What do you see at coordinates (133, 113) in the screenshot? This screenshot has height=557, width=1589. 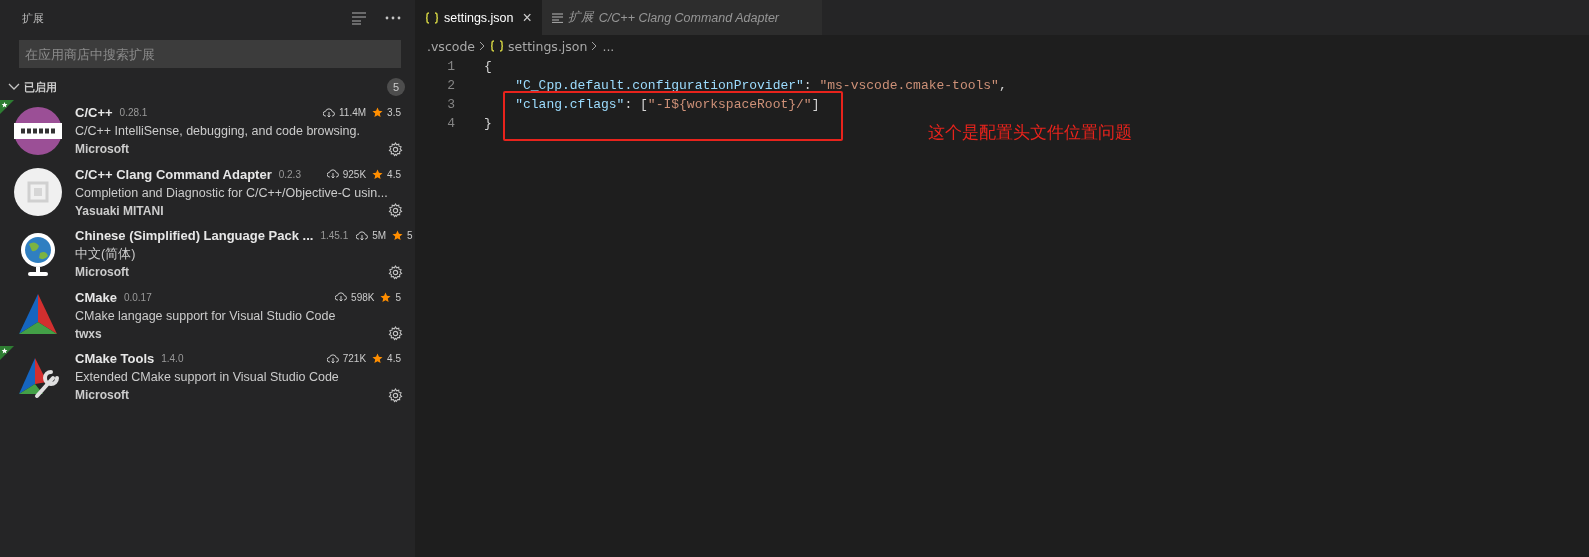 I see `extension-version: 0.28.1` at bounding box center [133, 113].